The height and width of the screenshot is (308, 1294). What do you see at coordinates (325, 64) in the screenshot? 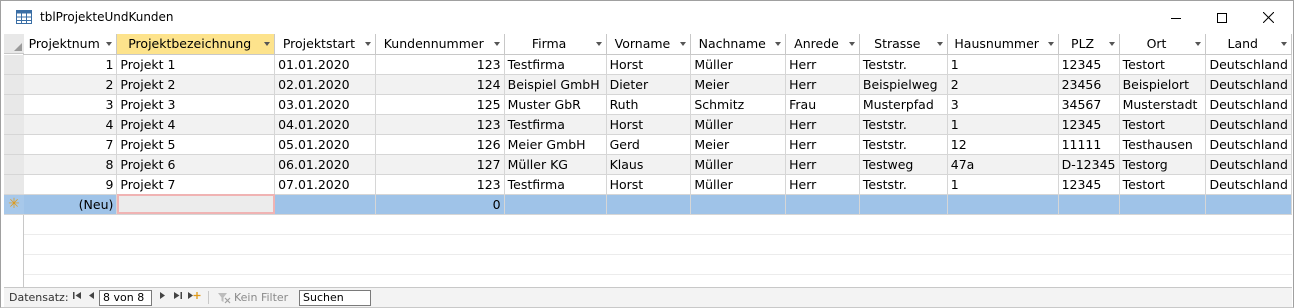
I see `table-cell: 01.01.2020` at bounding box center [325, 64].